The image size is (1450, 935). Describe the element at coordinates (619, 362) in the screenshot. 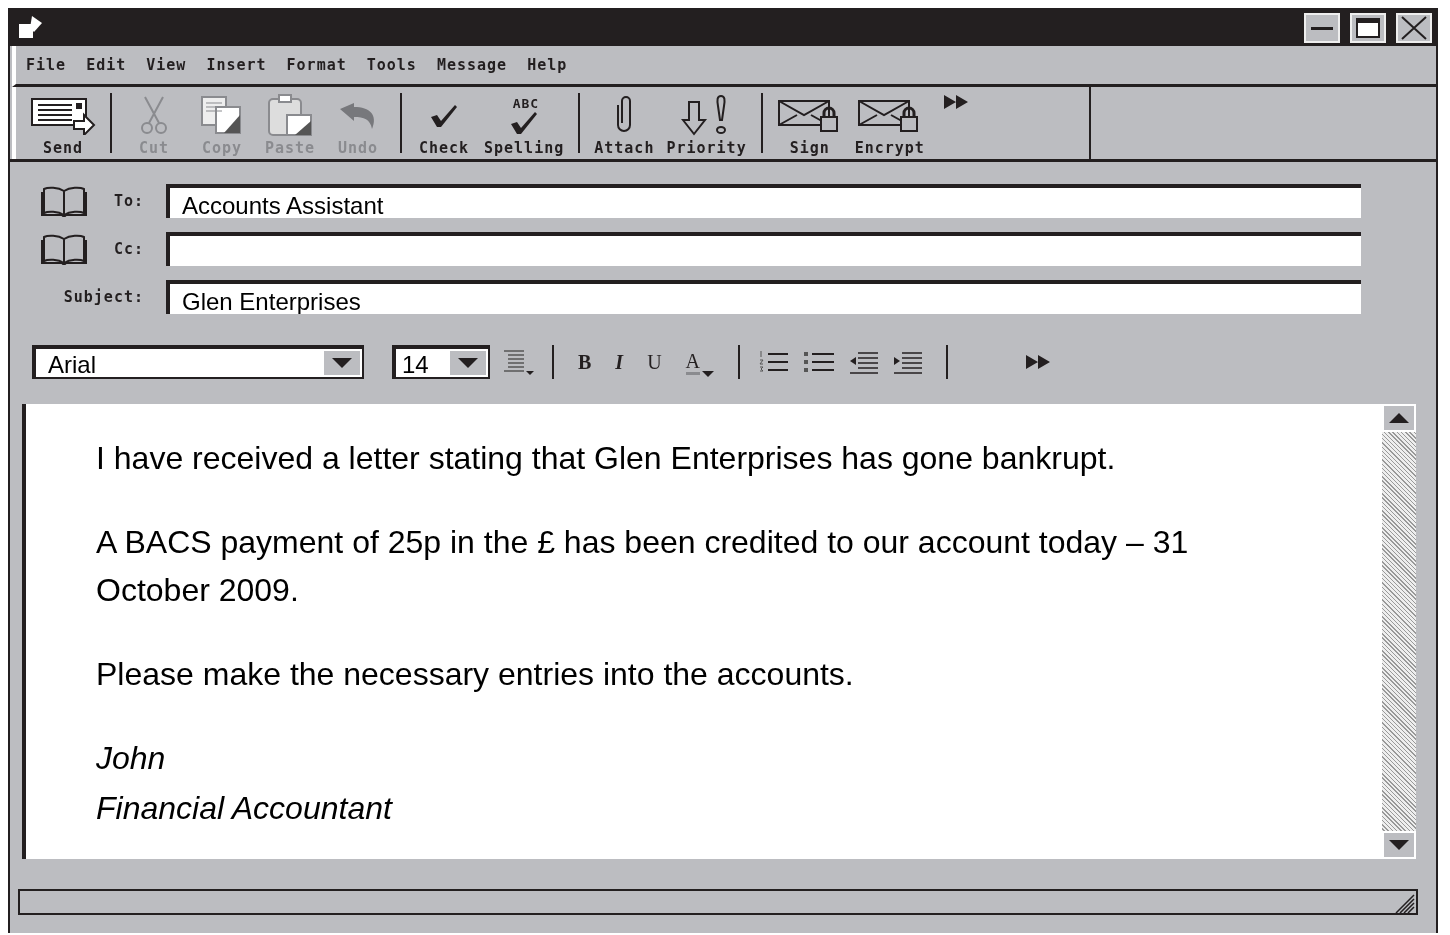

I see `italic-button: I` at that location.